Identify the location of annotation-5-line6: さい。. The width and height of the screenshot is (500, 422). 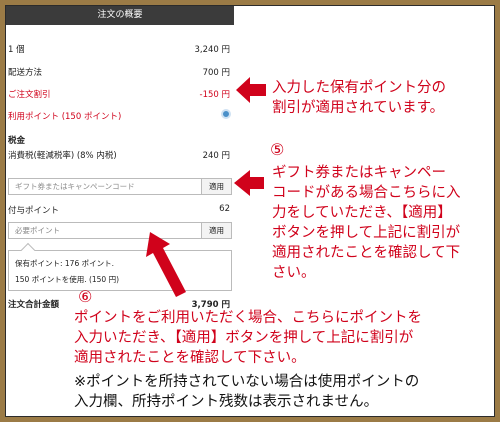
(294, 273).